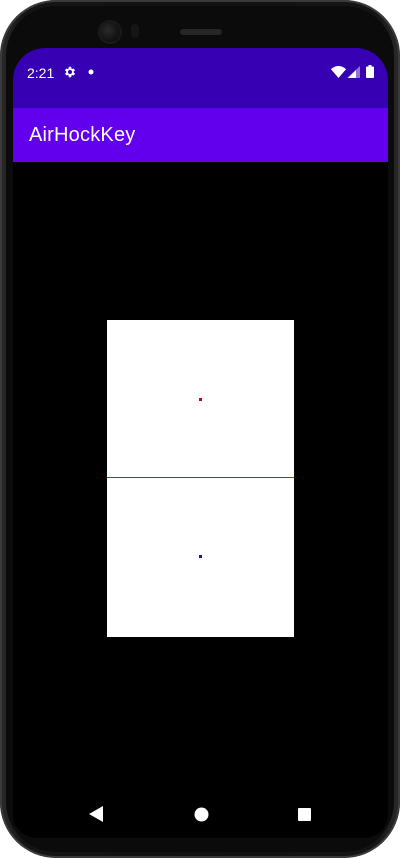 The height and width of the screenshot is (858, 400). Describe the element at coordinates (370, 71) in the screenshot. I see `battery-icon` at that location.